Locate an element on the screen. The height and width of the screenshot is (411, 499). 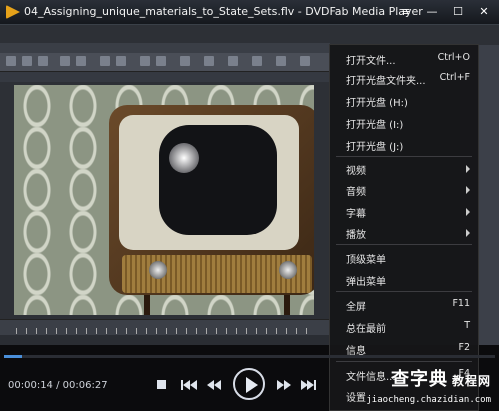
video-max-statusbar is located at coordinates (165, 340).